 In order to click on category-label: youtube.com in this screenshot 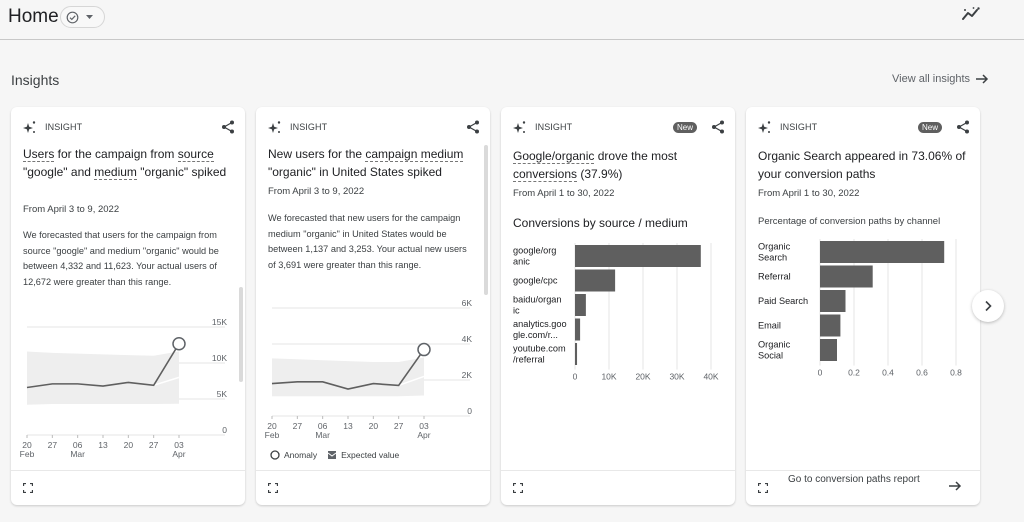, I will do `click(539, 349)`.